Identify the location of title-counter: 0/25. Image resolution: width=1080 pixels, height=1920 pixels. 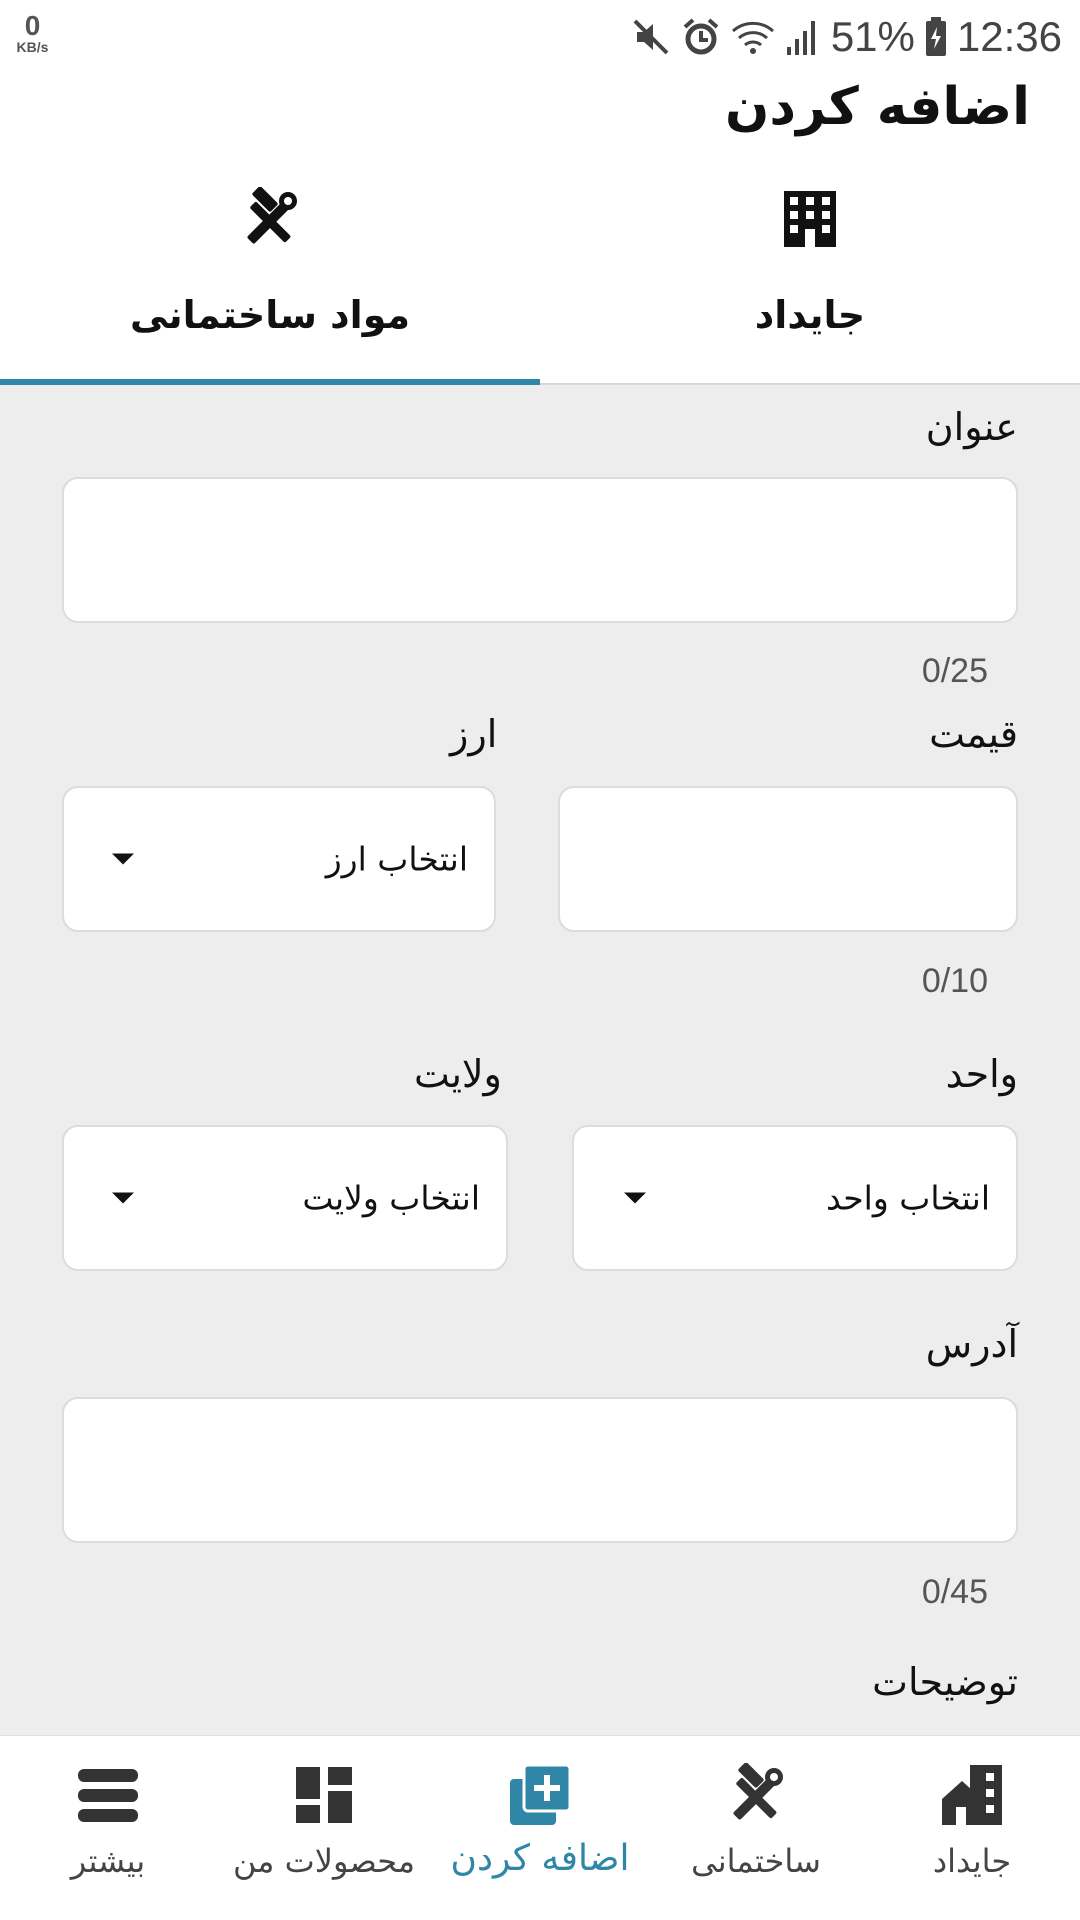
(954, 671).